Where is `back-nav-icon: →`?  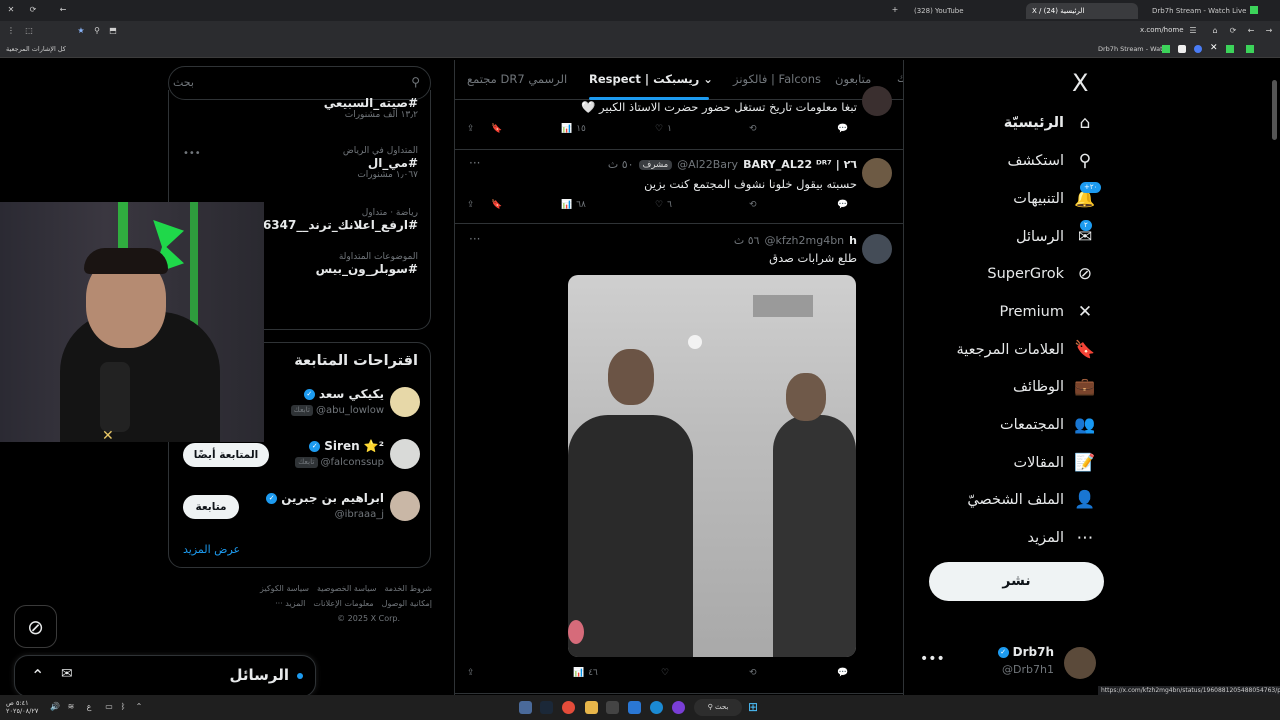
back-nav-icon: → is located at coordinates (1269, 31).